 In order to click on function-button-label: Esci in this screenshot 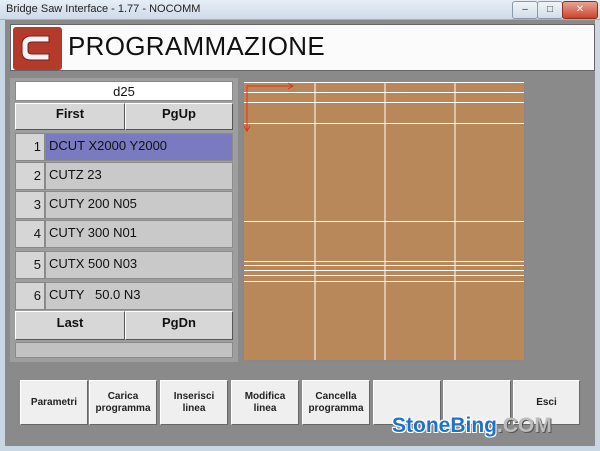, I will do `click(546, 402)`.